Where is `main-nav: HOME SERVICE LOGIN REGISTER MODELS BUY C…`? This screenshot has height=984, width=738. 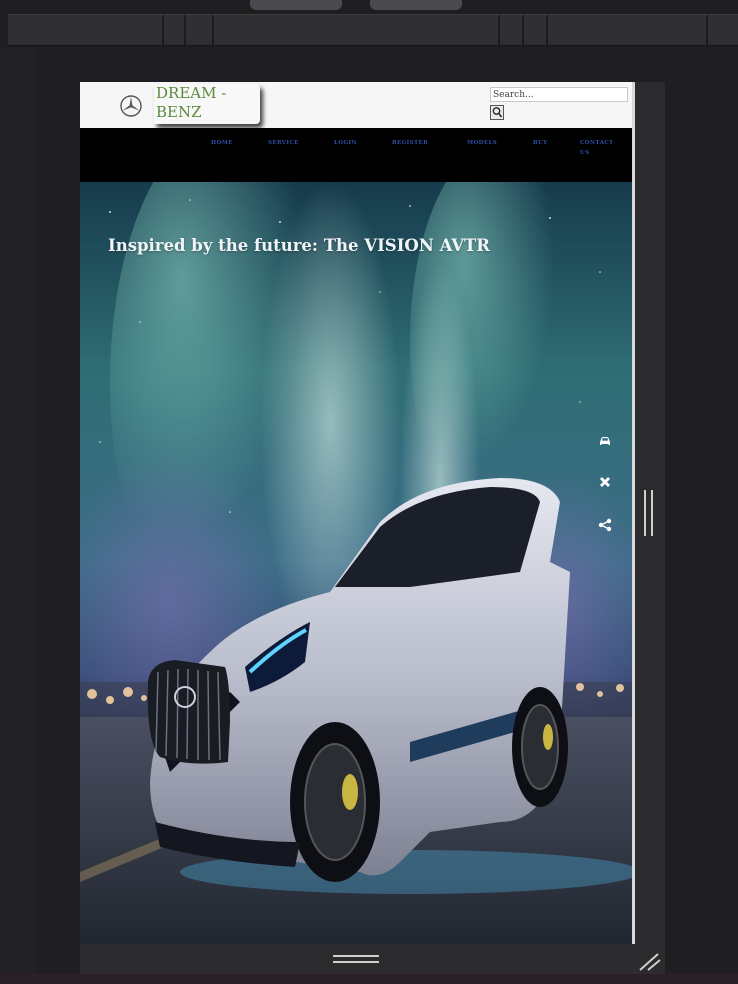
main-nav: HOME SERVICE LOGIN REGISTER MODELS BUY C… is located at coordinates (356, 155).